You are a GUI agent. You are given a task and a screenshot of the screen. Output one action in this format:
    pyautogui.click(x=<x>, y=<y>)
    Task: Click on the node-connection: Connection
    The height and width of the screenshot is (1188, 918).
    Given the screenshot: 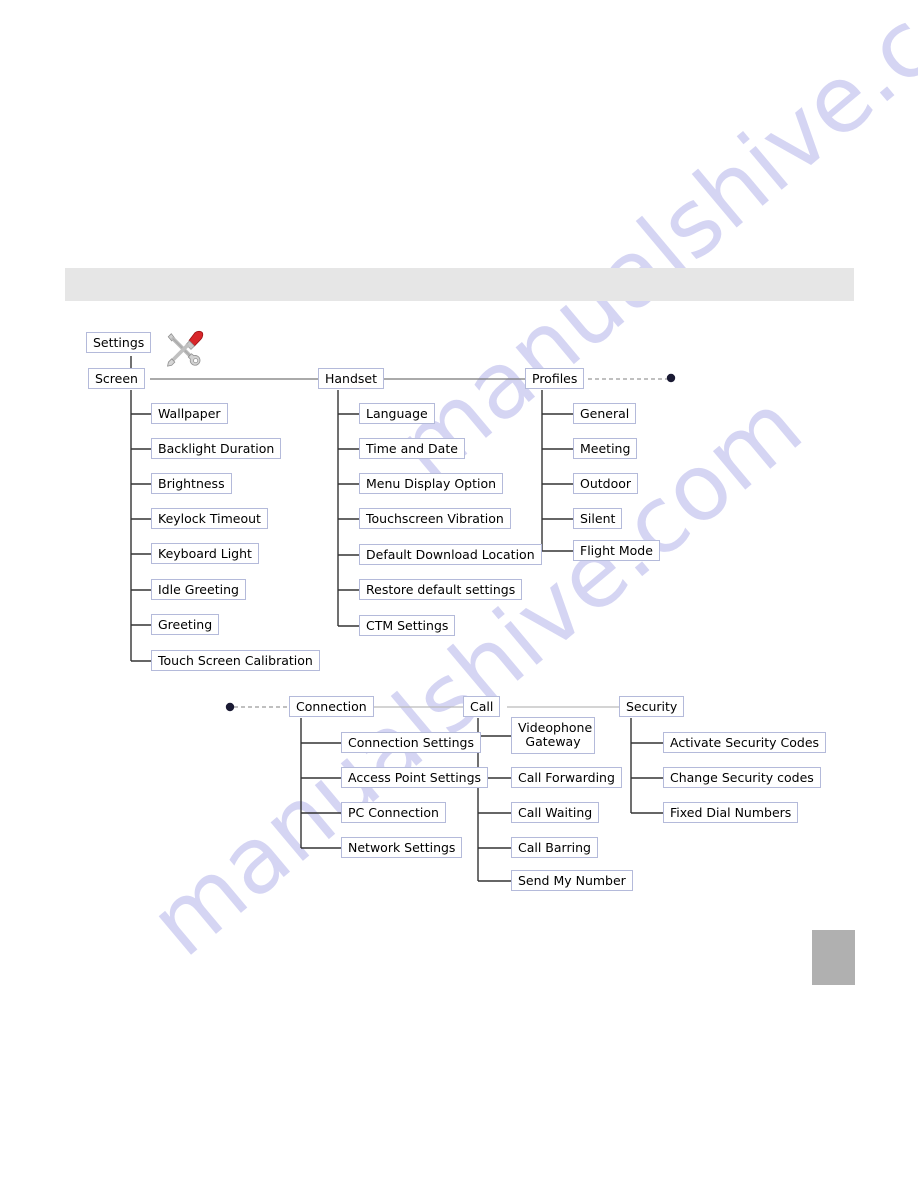 What is the action you would take?
    pyautogui.click(x=331, y=707)
    